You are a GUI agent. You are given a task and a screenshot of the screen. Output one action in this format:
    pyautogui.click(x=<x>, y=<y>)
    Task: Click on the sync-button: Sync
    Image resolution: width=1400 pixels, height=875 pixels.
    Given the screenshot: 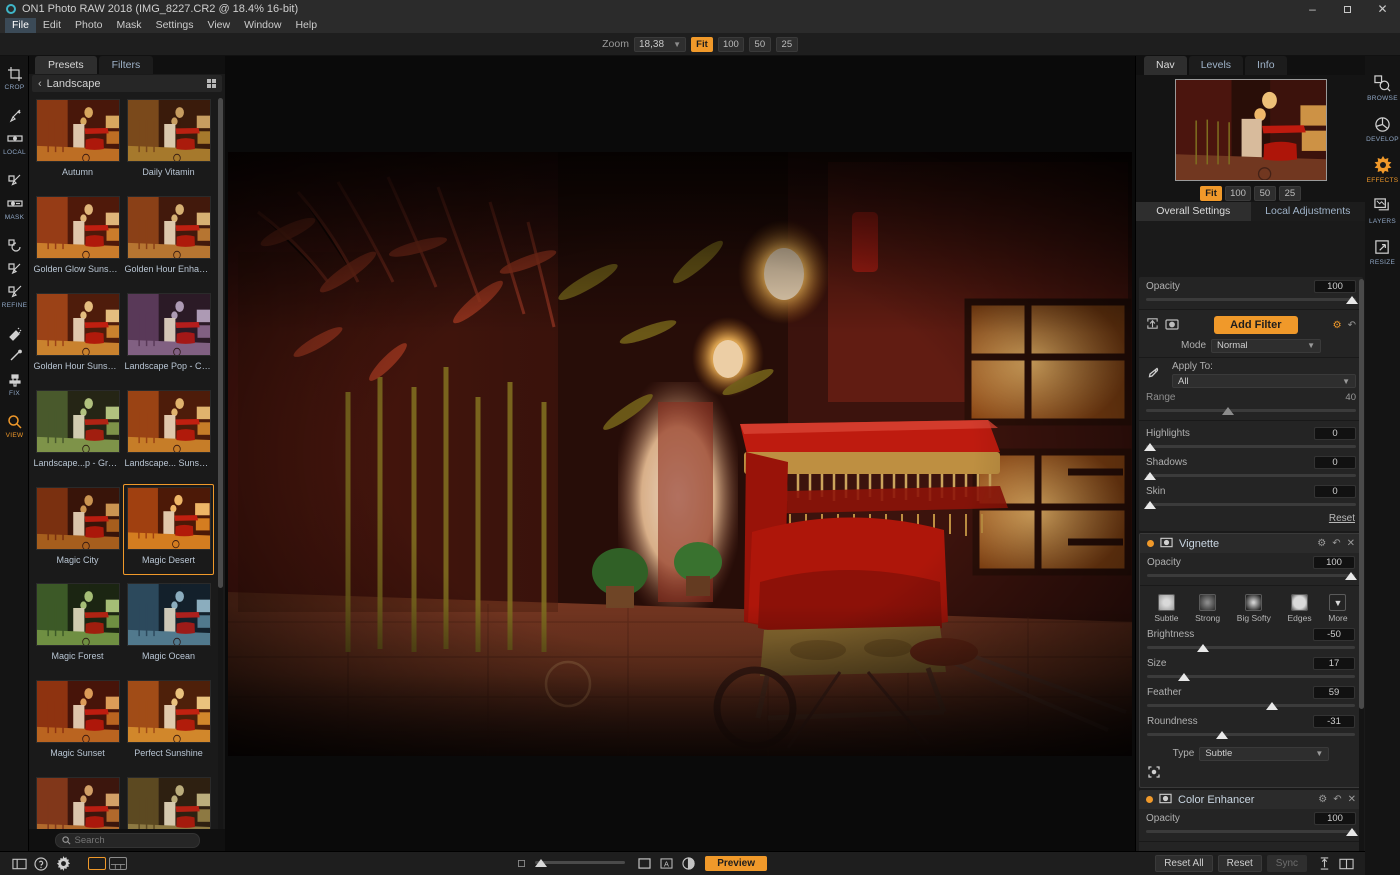 What is the action you would take?
    pyautogui.click(x=1287, y=863)
    